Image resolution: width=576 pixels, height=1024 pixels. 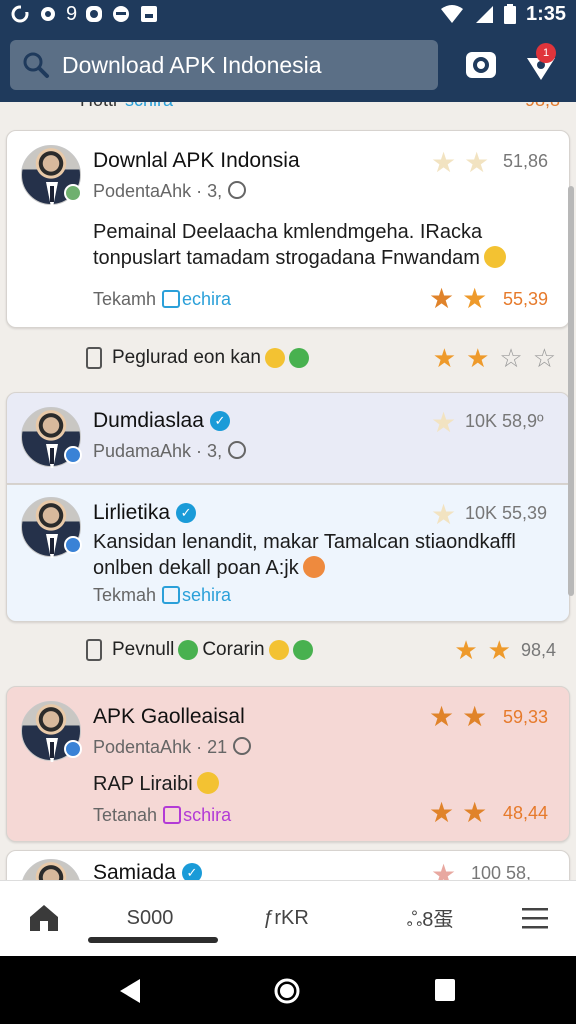 What do you see at coordinates (430, 918) in the screenshot?
I see `nav-item-4: ஃ8蛋` at bounding box center [430, 918].